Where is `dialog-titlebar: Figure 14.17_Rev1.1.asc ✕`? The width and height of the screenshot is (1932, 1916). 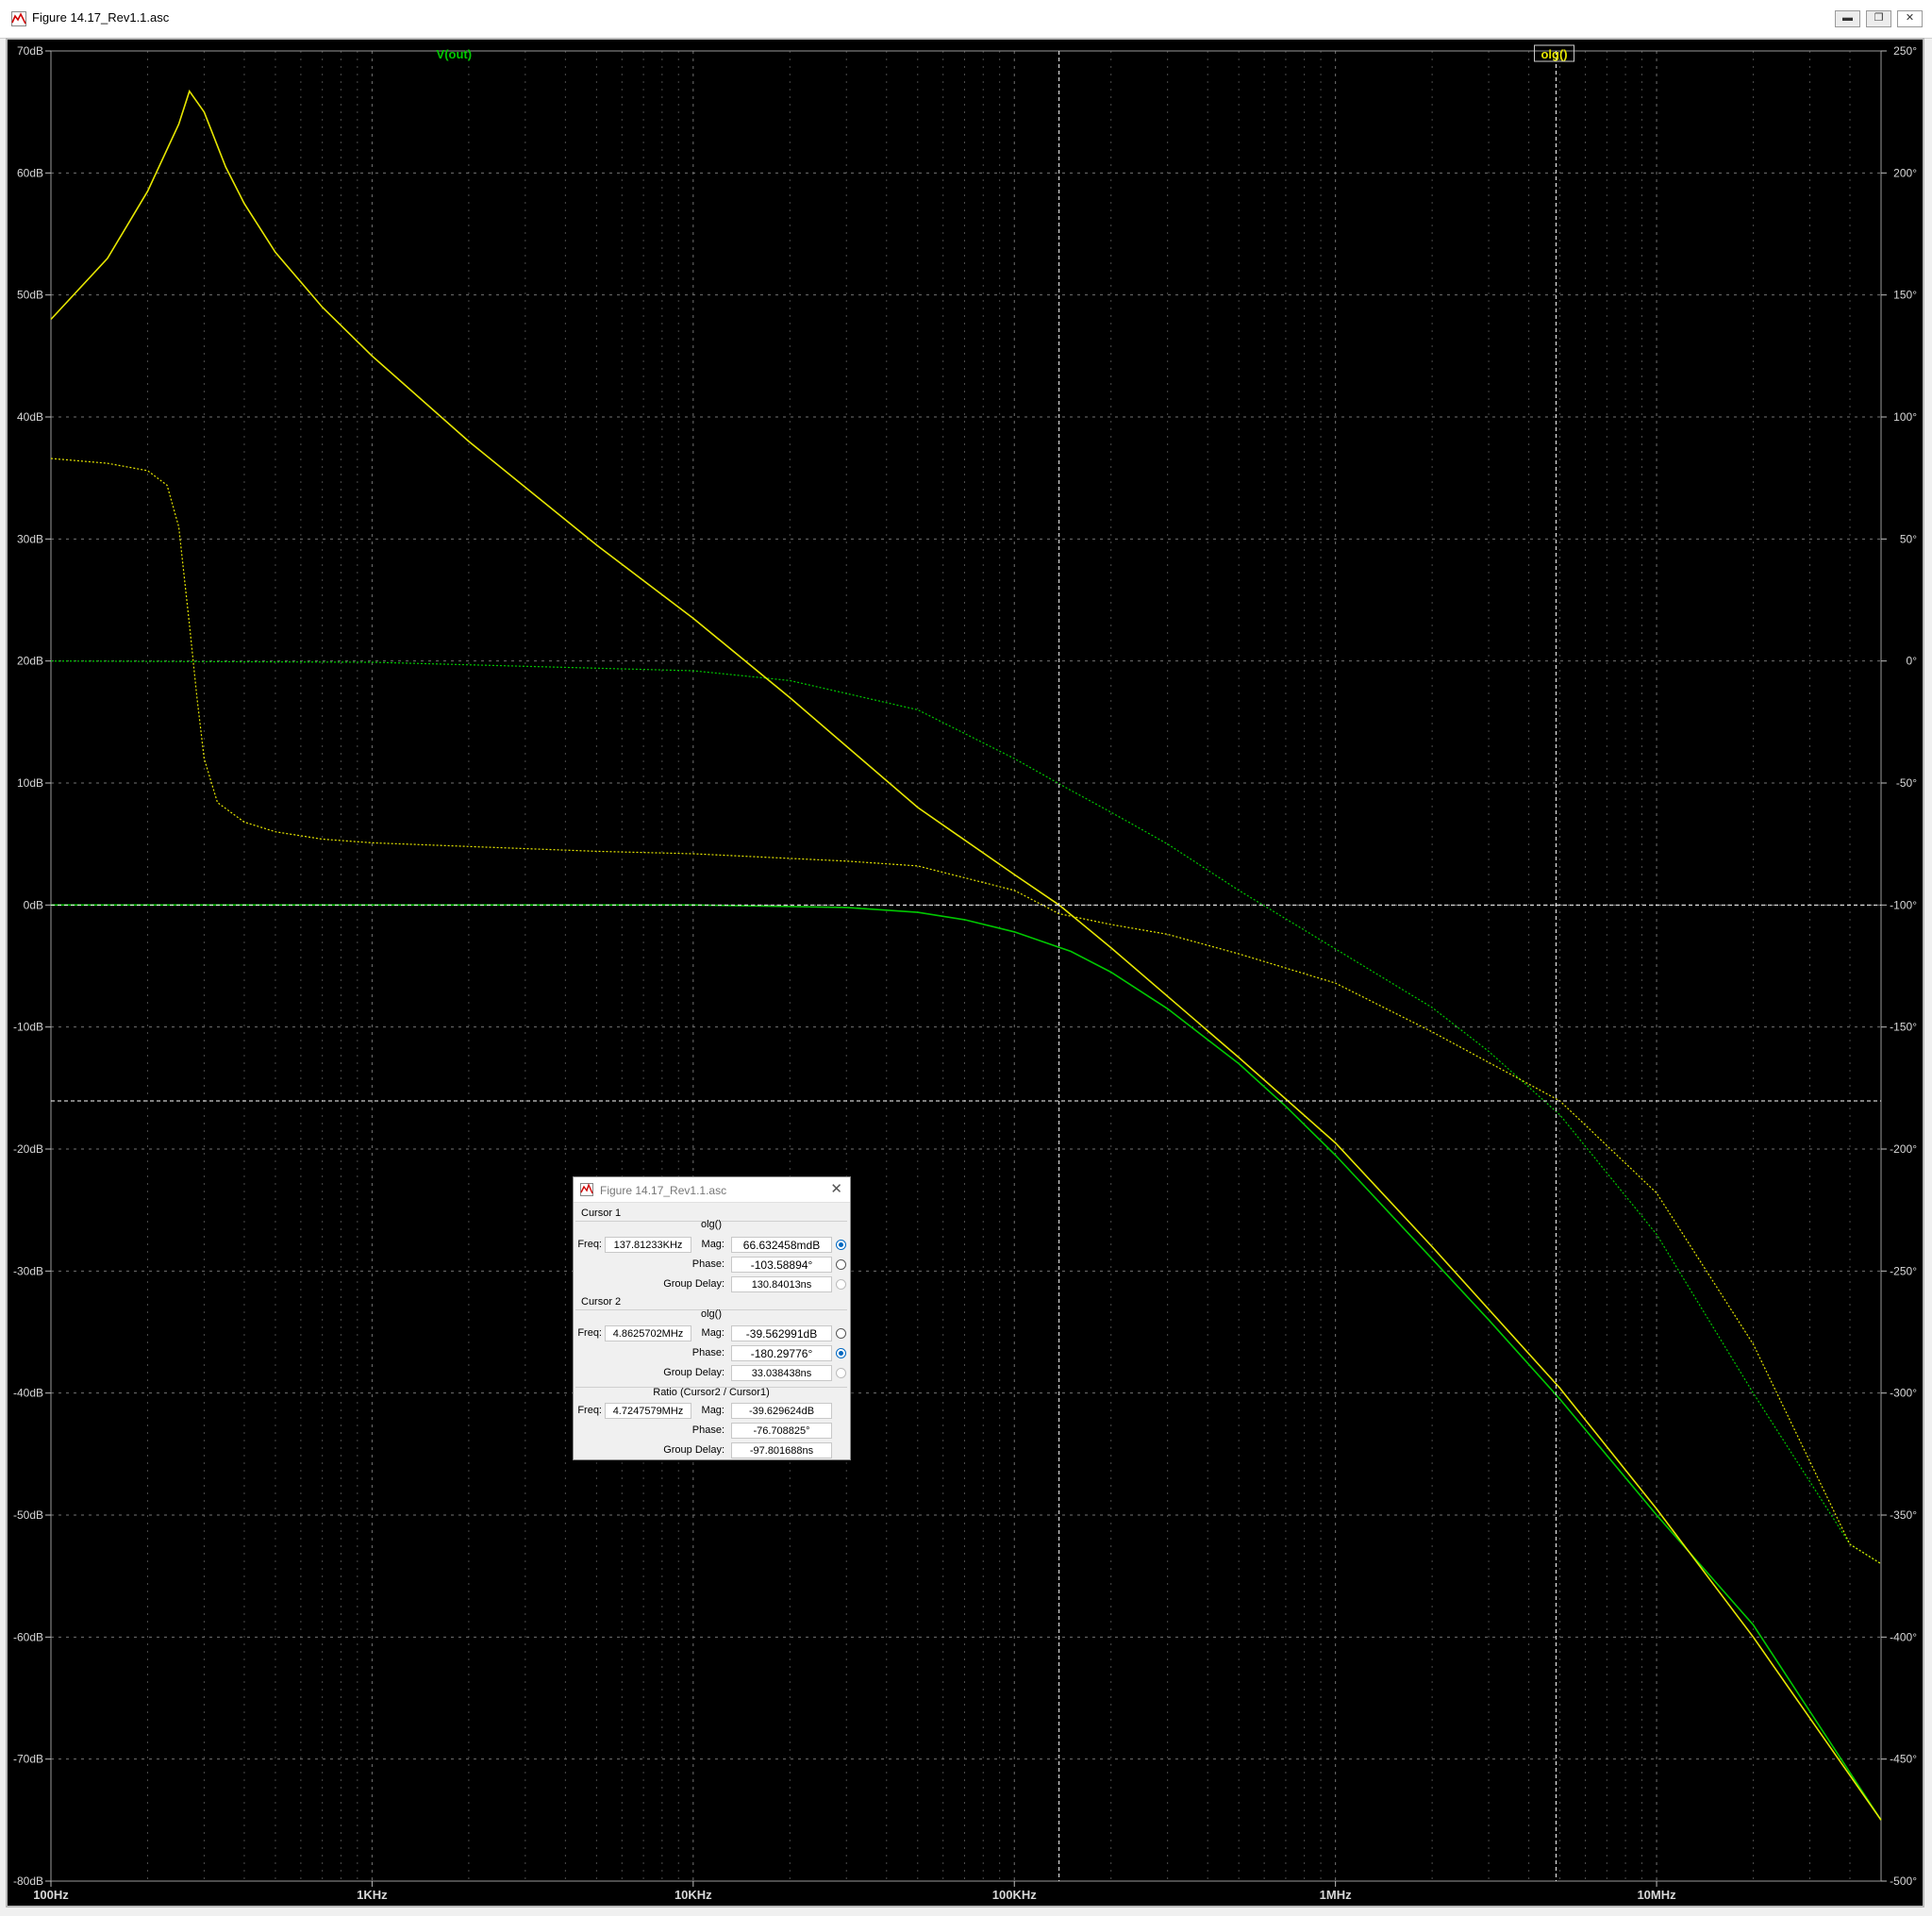 dialog-titlebar: Figure 14.17_Rev1.1.asc ✕ is located at coordinates (712, 1190).